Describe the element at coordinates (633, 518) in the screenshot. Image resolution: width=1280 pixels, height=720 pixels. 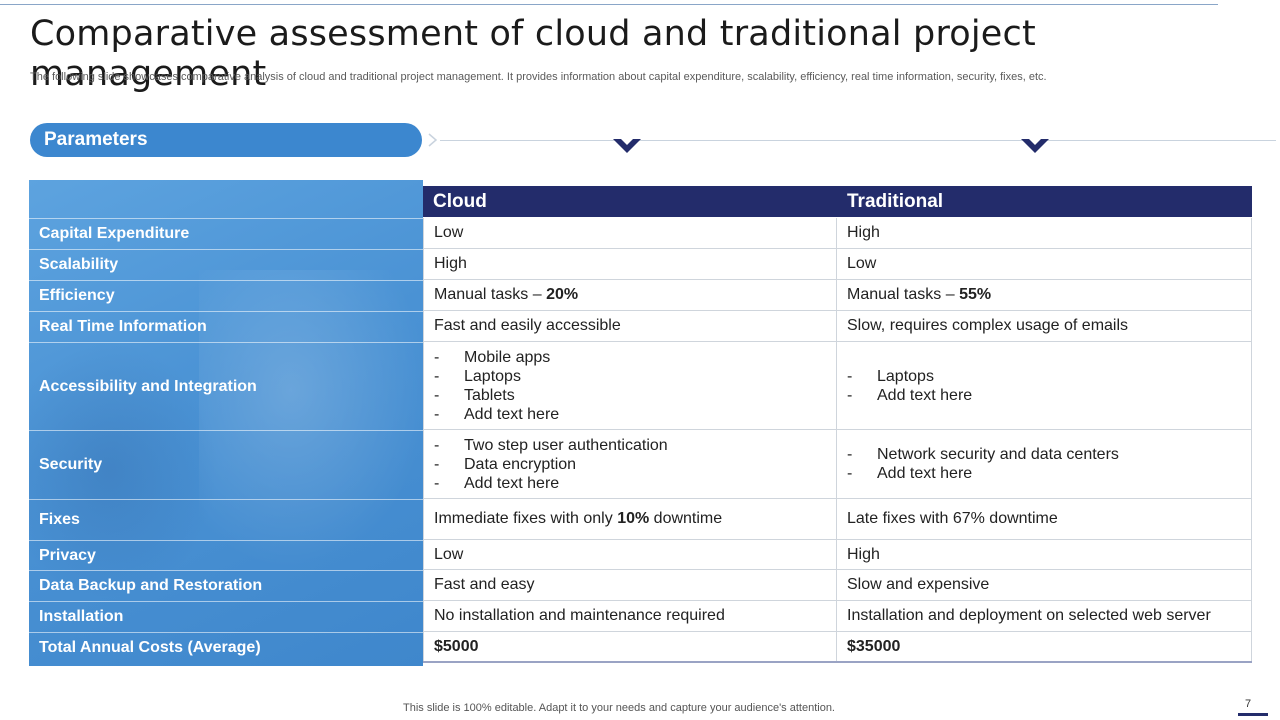
I see `cell-highlight: 10%` at that location.